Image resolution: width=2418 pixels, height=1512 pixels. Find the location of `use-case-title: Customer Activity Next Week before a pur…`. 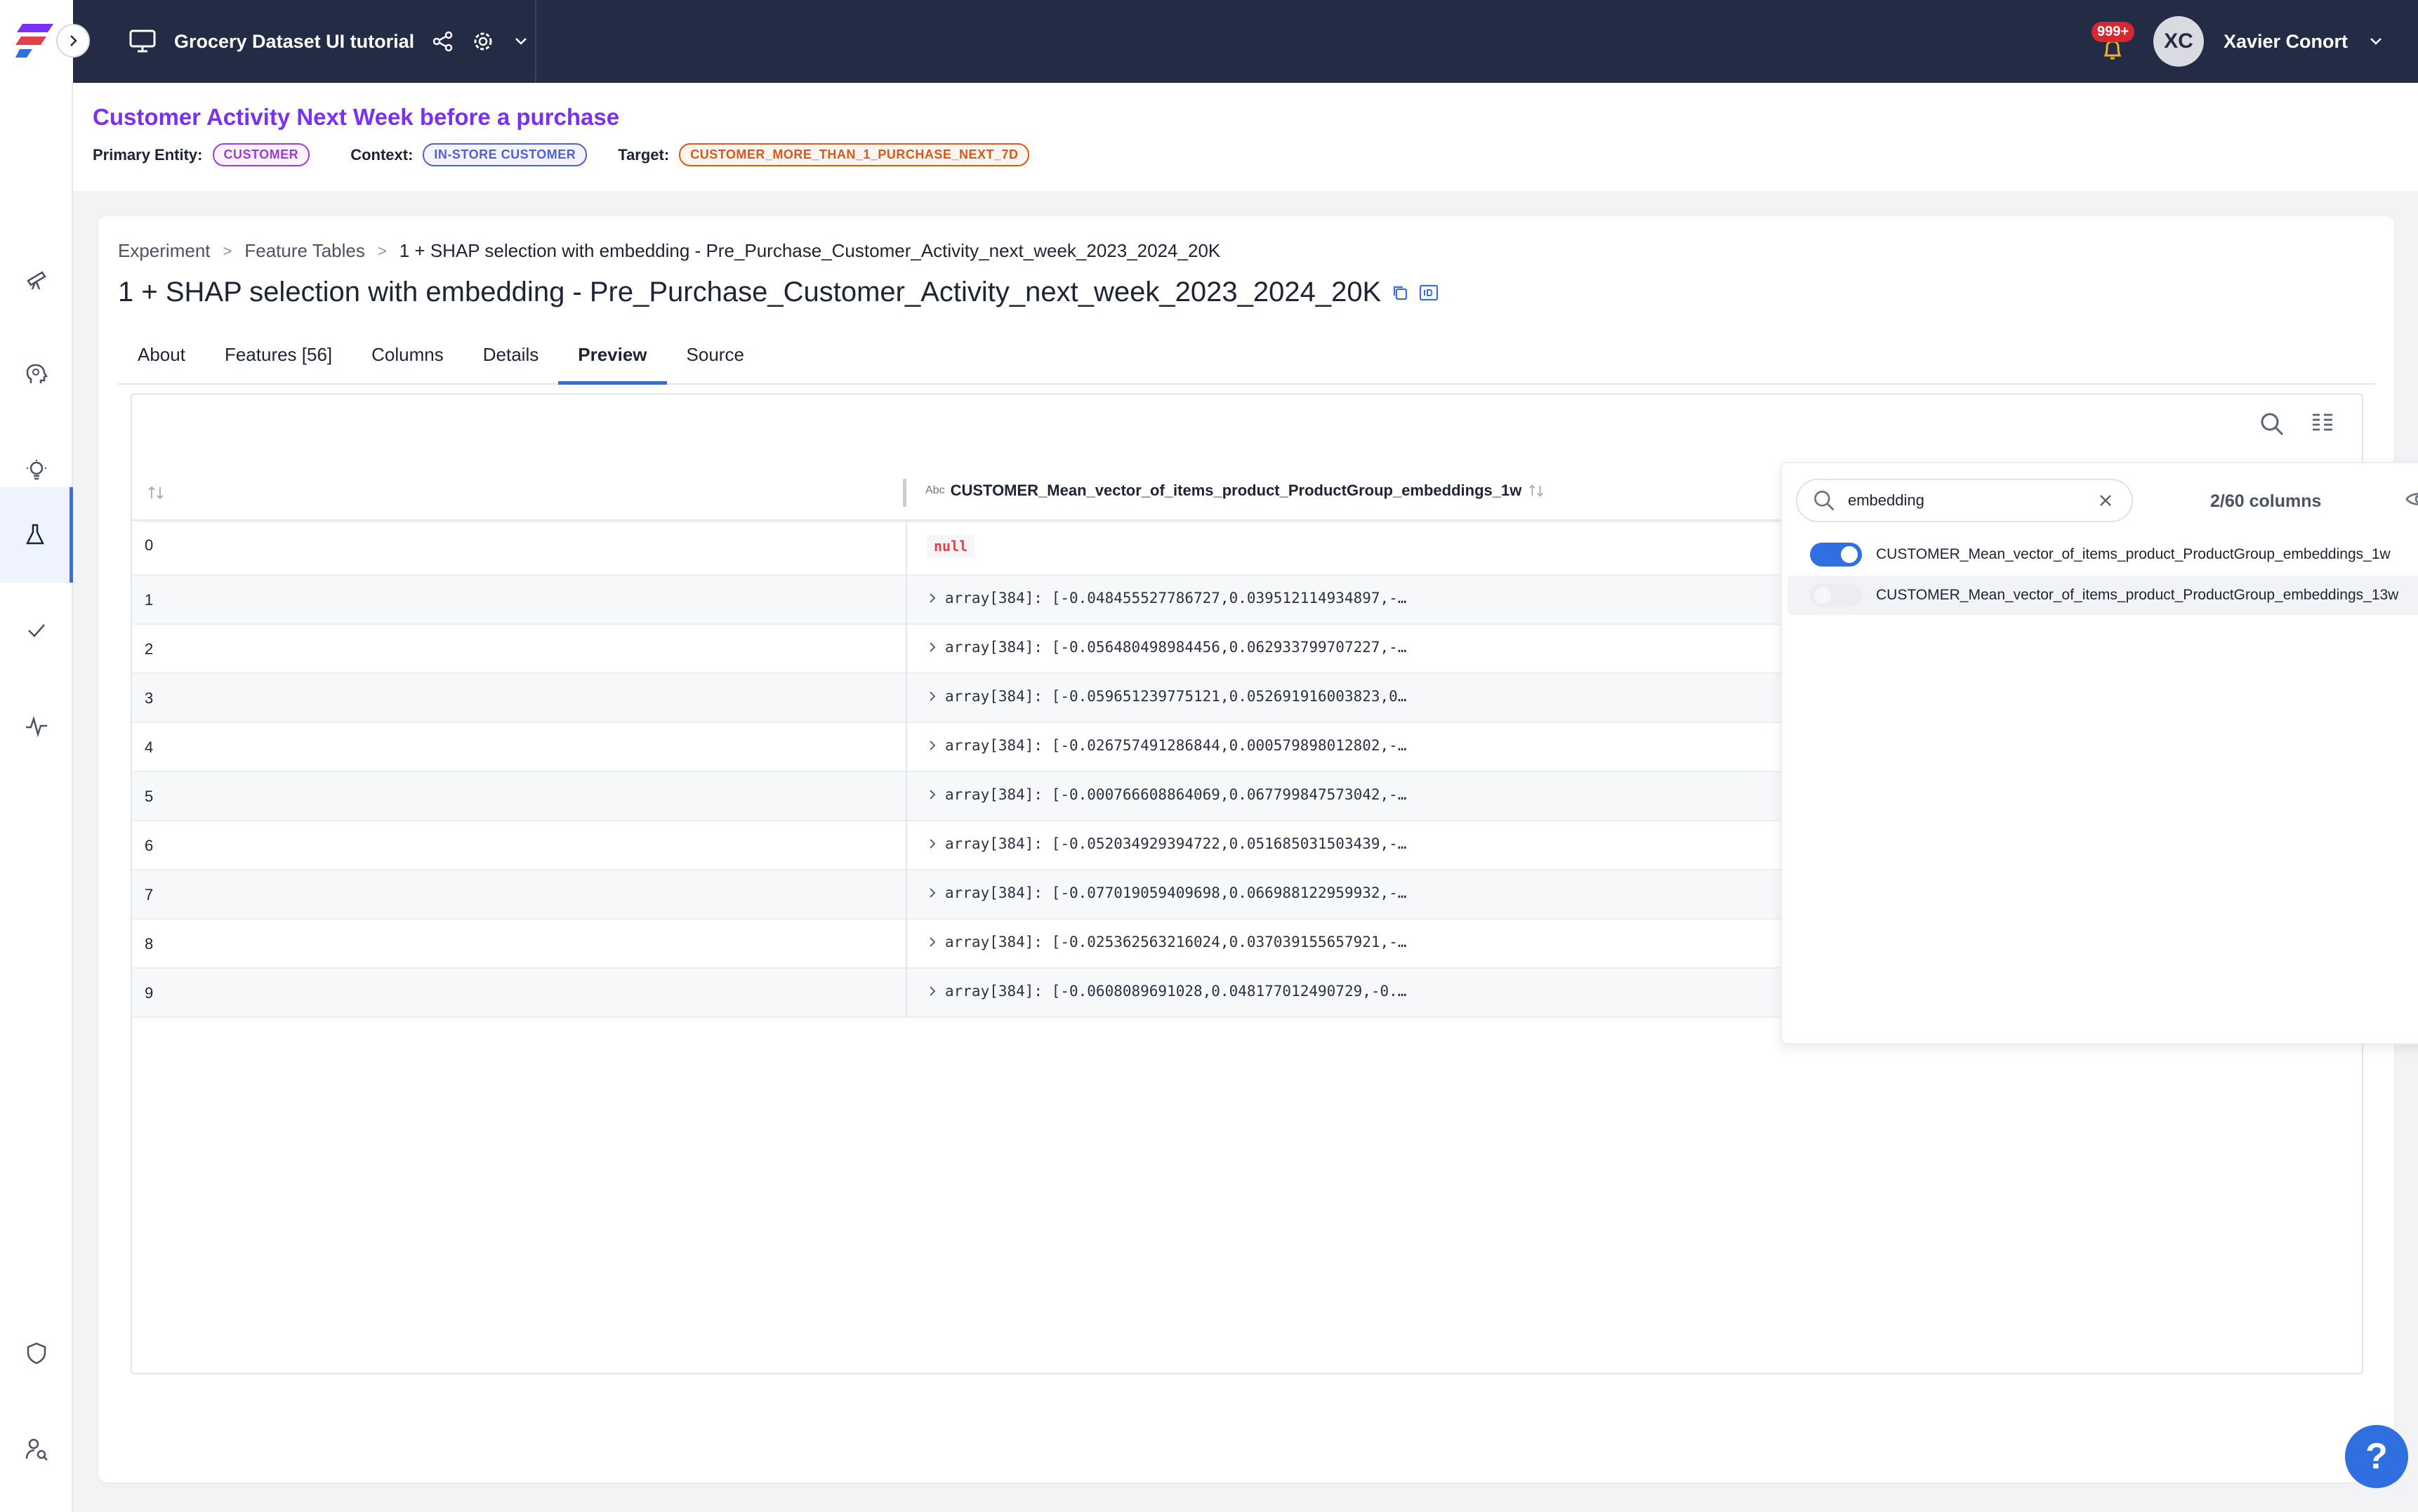

use-case-title: Customer Activity Next Week before a pur… is located at coordinates (1255, 117).